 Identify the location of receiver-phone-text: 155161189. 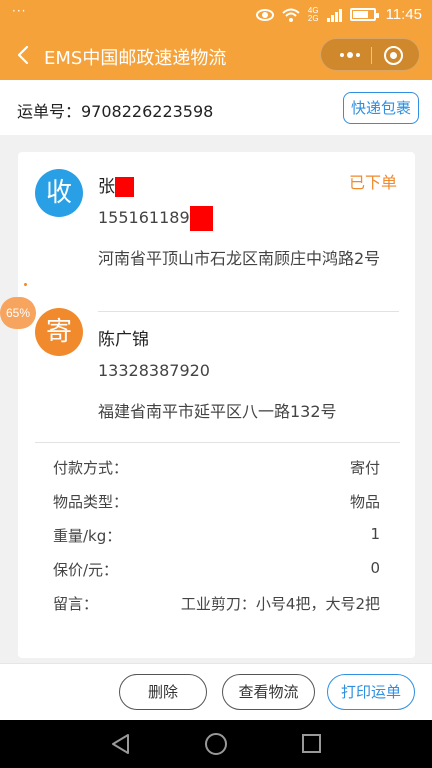
(144, 217).